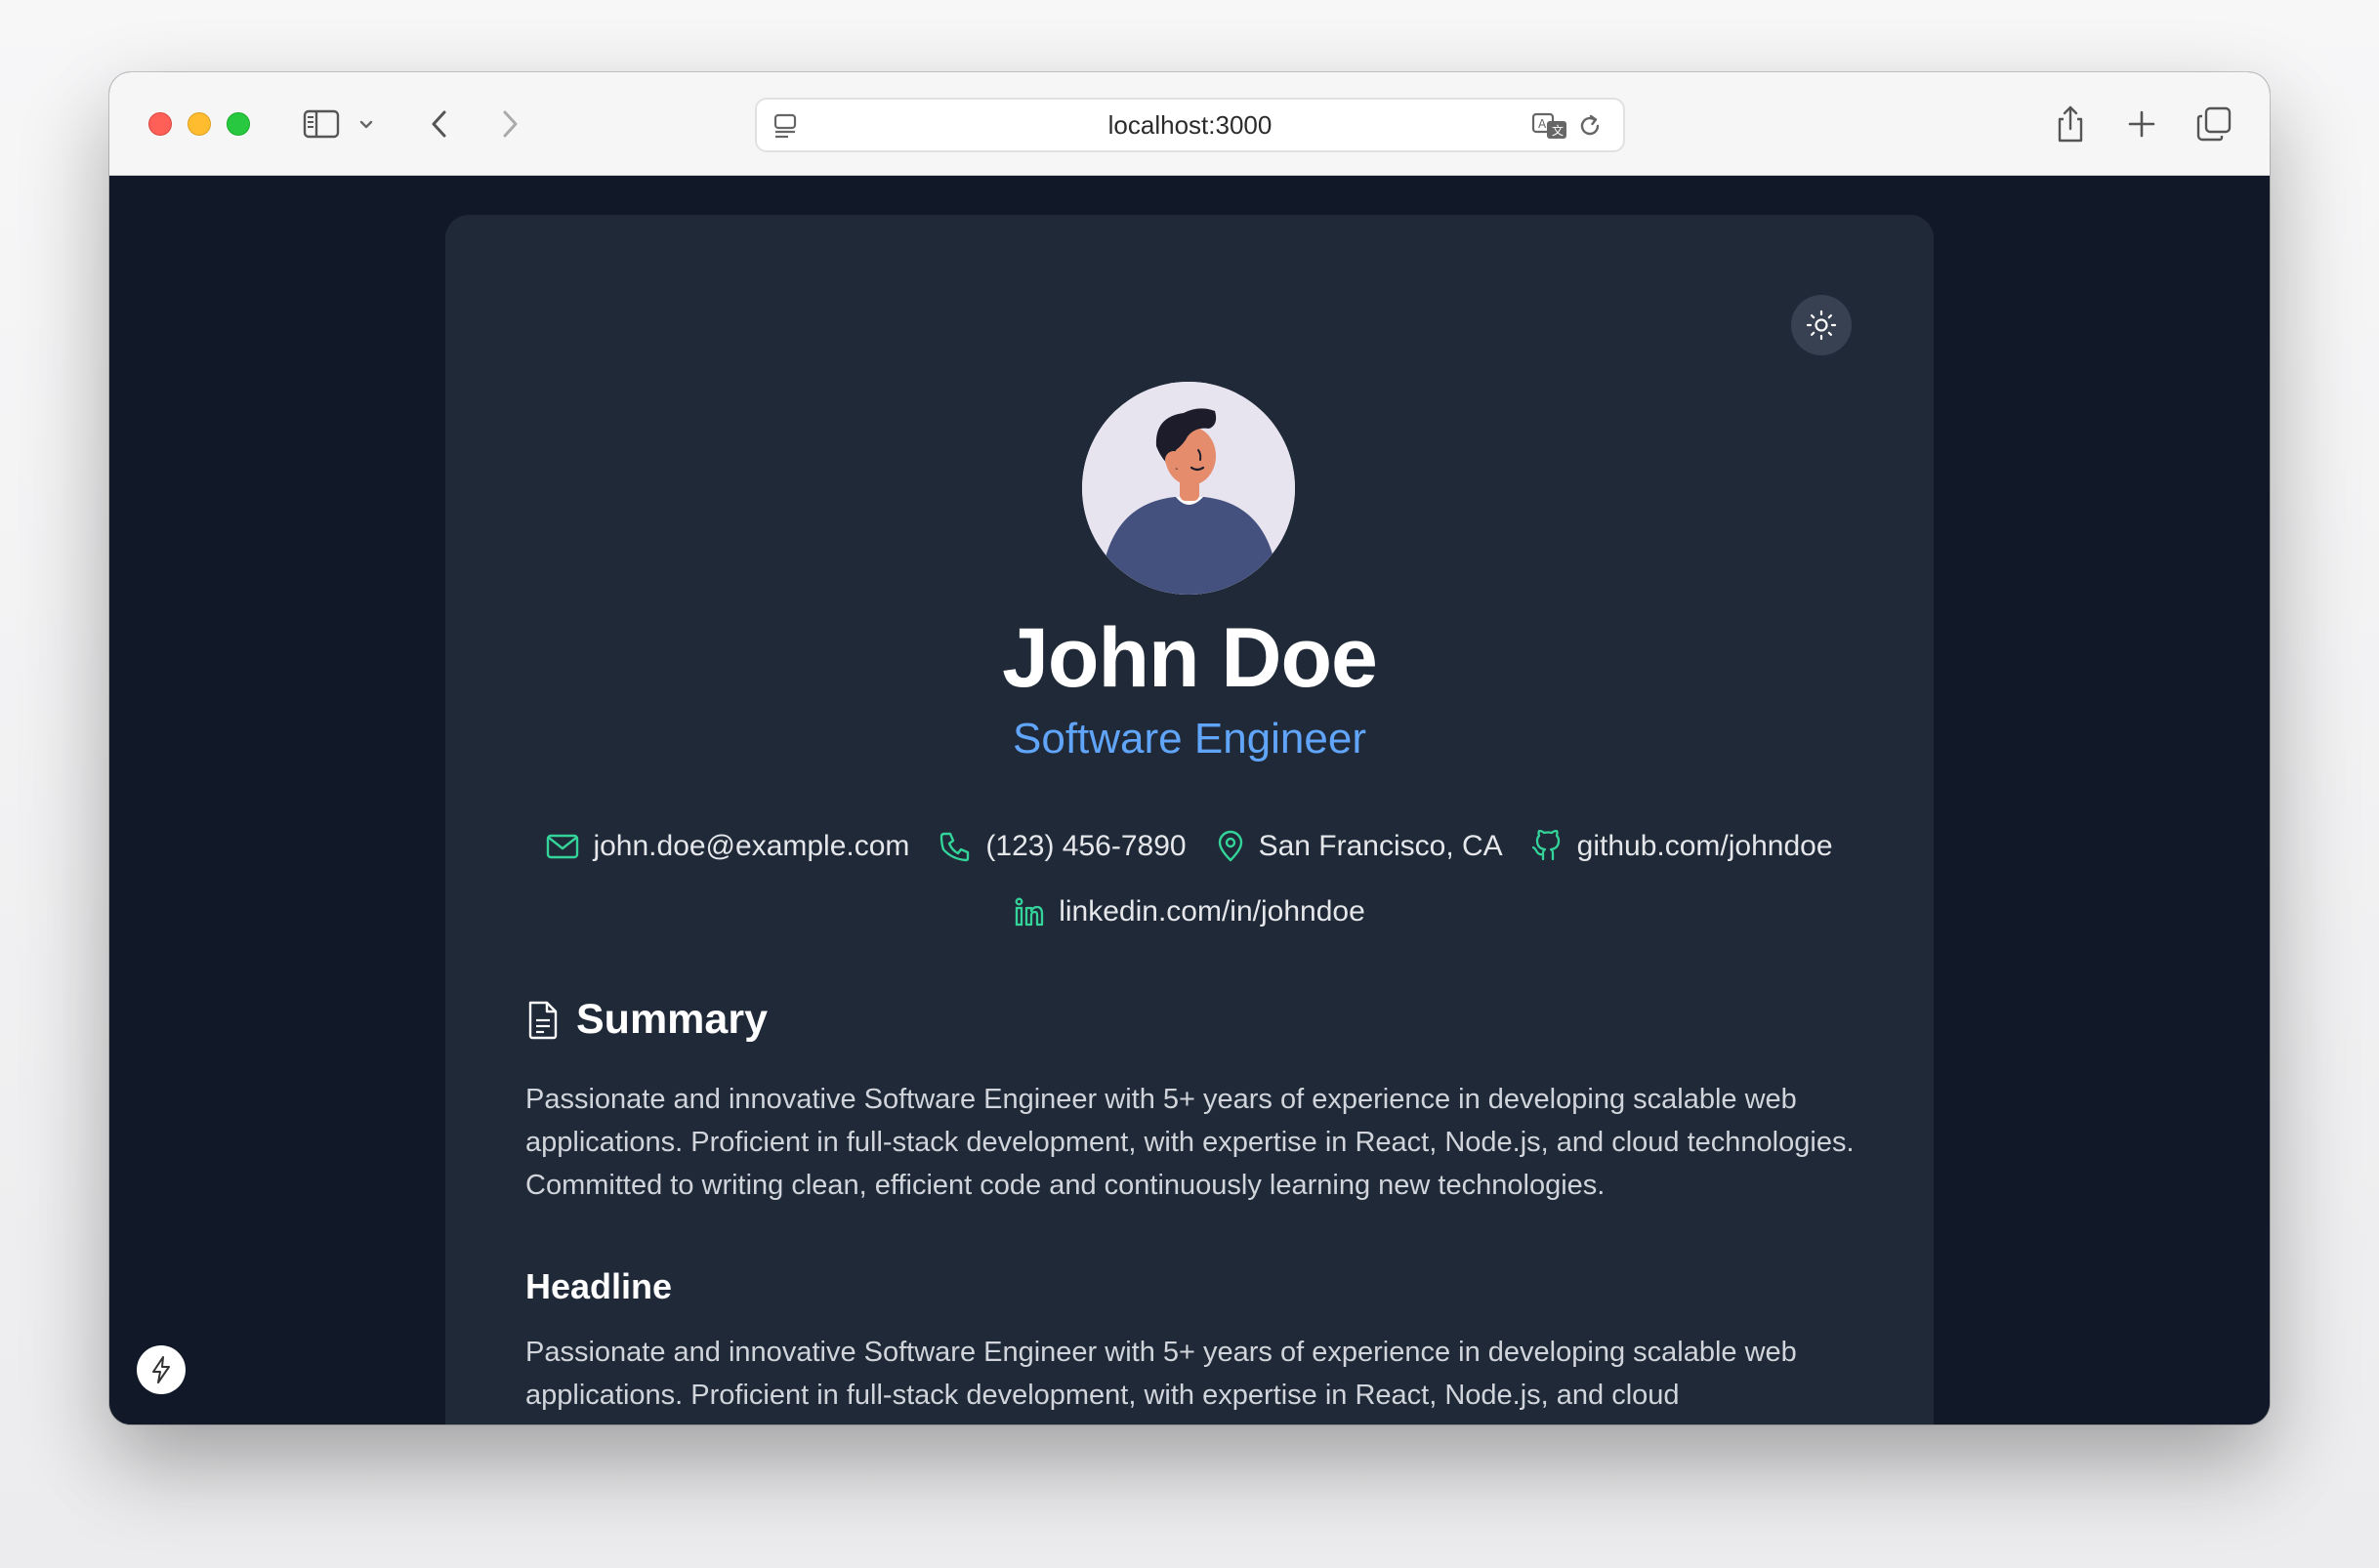  What do you see at coordinates (1549, 126) in the screenshot?
I see `translate-icon: A文` at bounding box center [1549, 126].